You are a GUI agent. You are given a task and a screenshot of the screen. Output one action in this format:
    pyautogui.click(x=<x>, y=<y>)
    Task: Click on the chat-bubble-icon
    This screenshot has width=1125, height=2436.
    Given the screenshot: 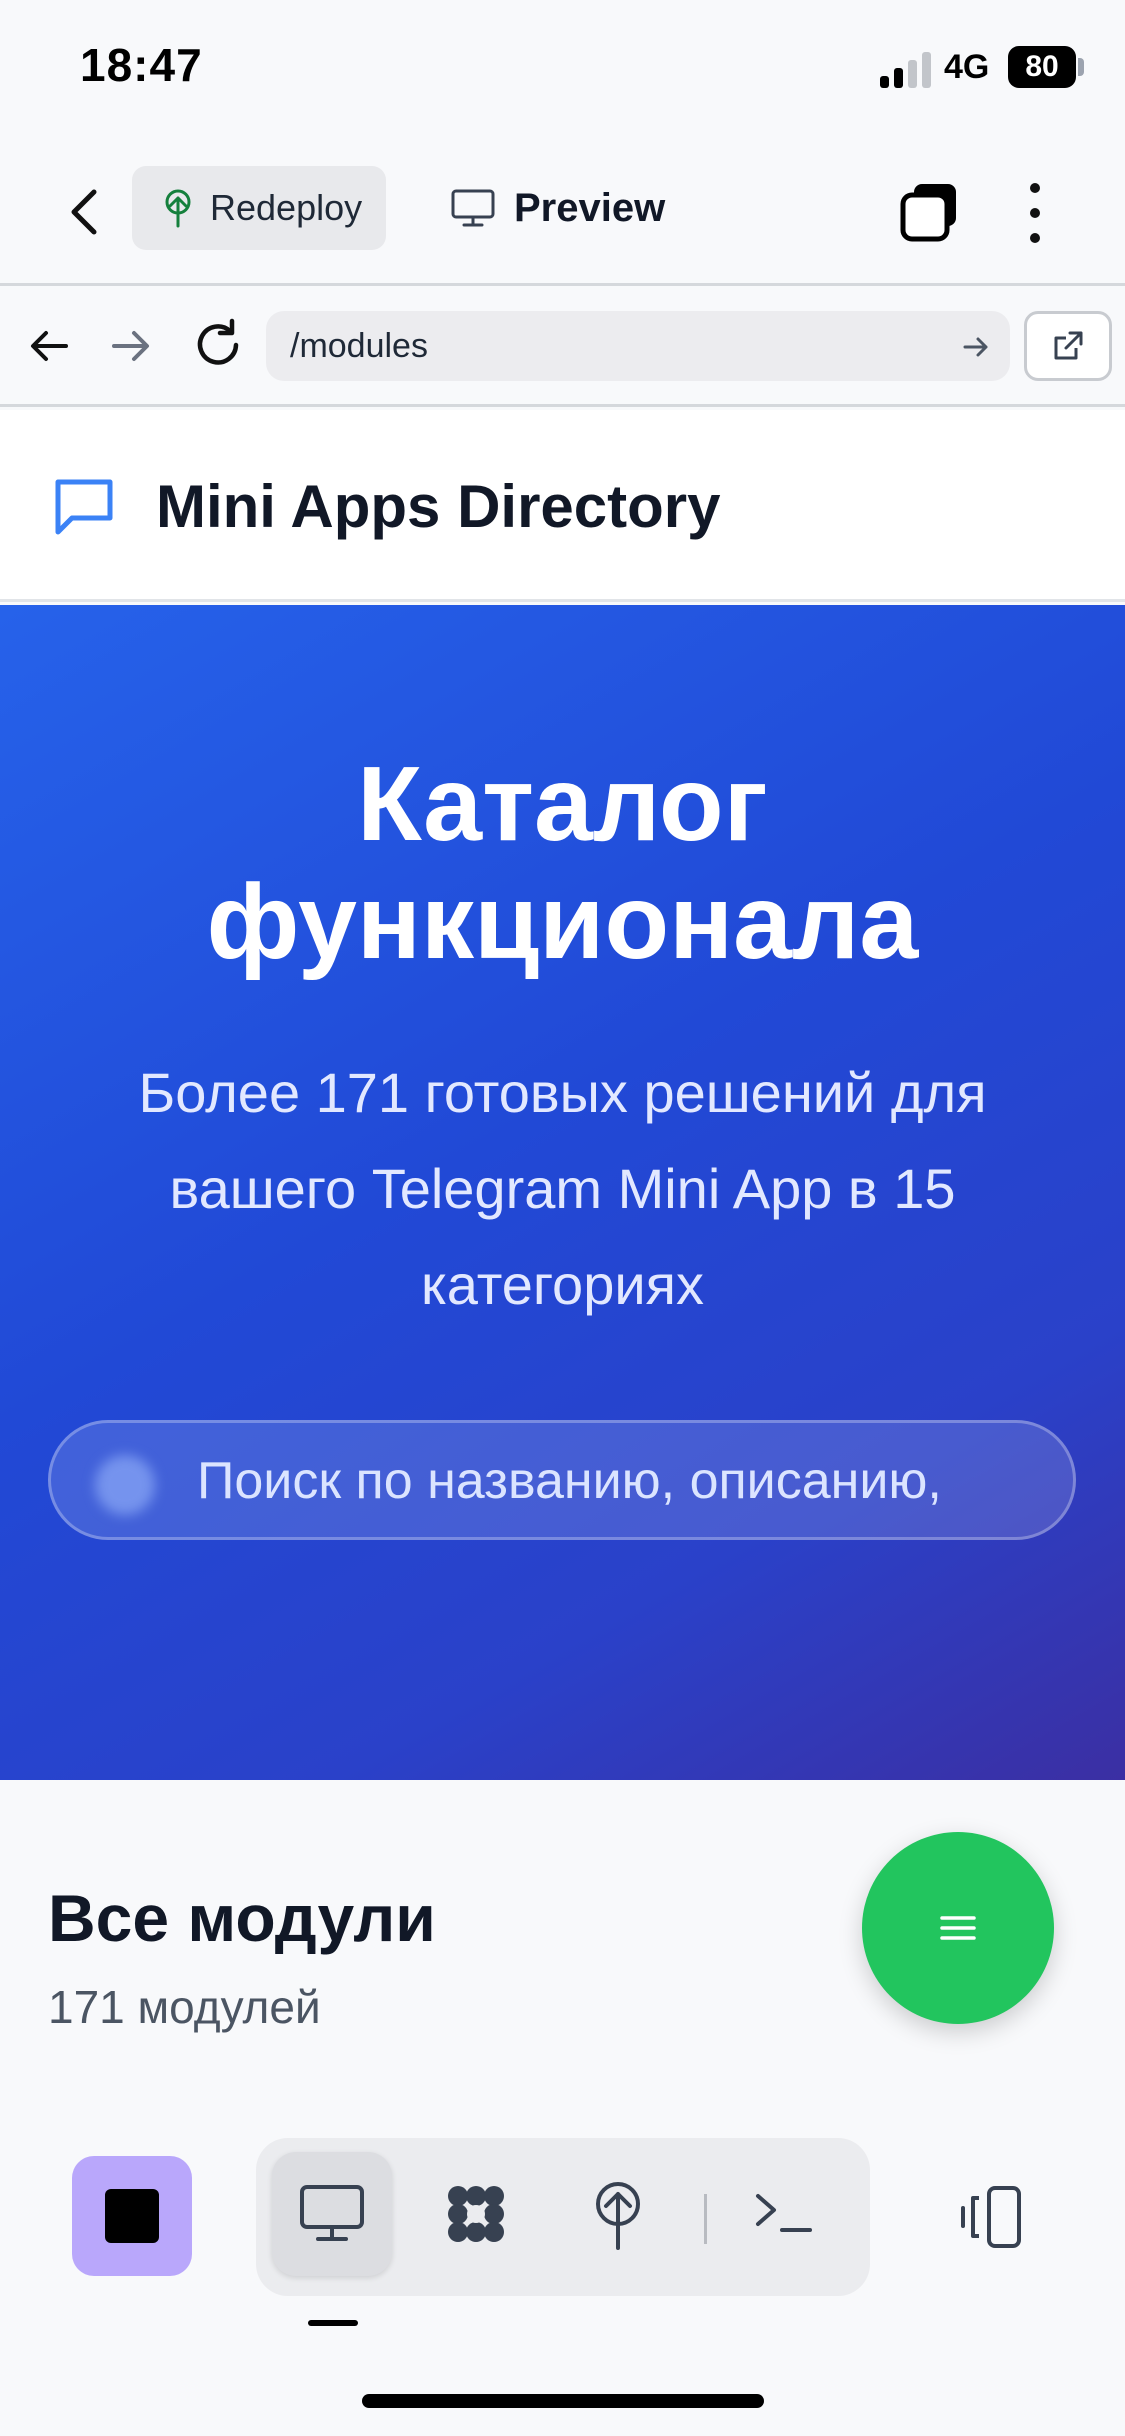 What is the action you would take?
    pyautogui.click(x=84, y=507)
    